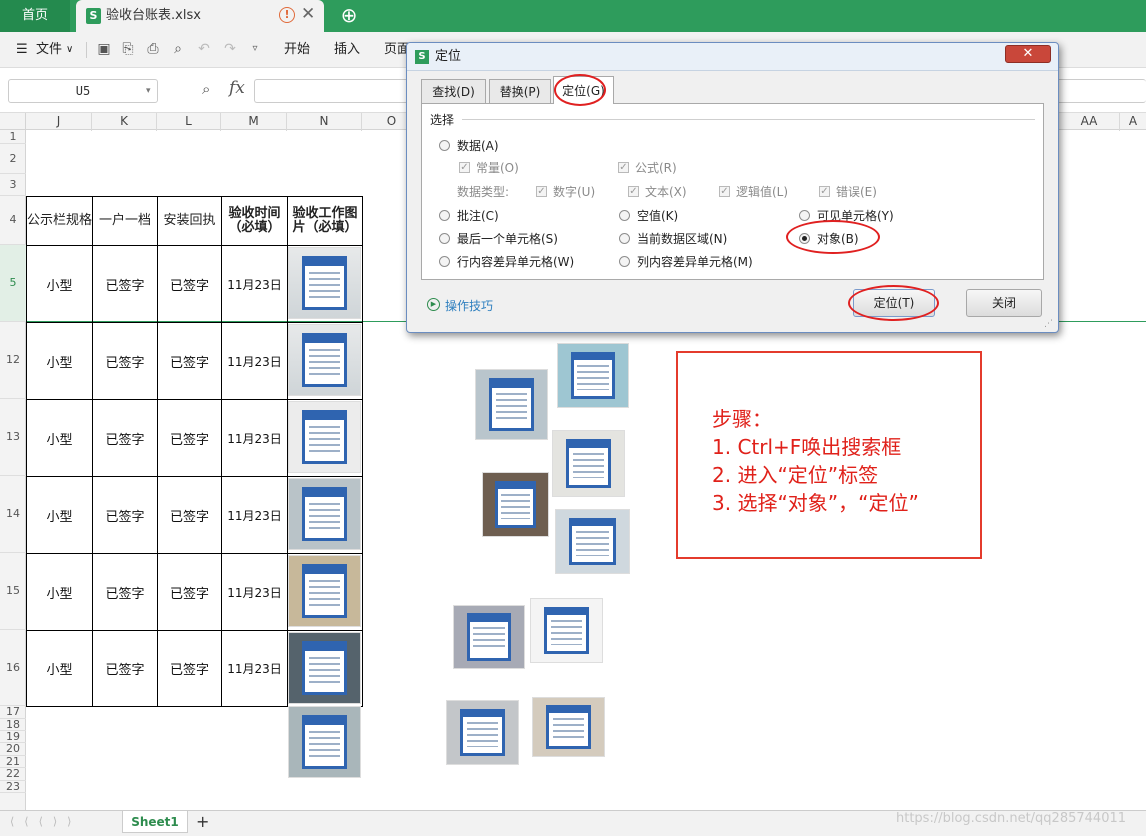 The width and height of the screenshot is (1146, 836). Describe the element at coordinates (444, 145) in the screenshot. I see `radio-data` at that location.